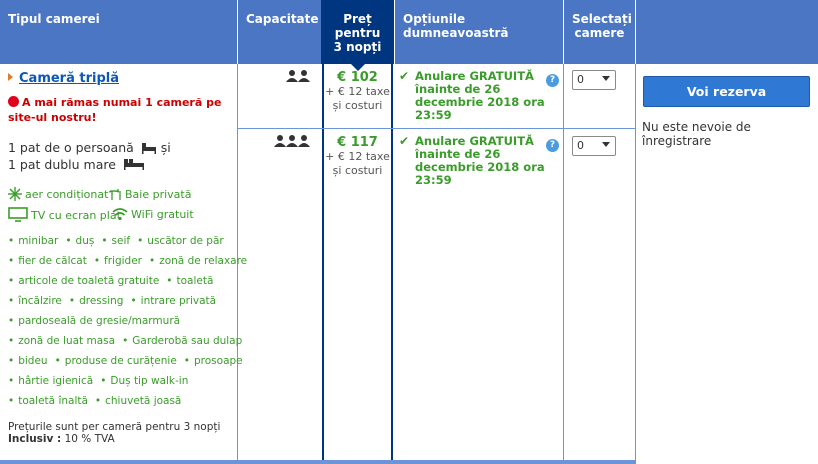 The image size is (818, 464). I want to click on amenity-ac-label: aer condiționat, so click(67, 194).